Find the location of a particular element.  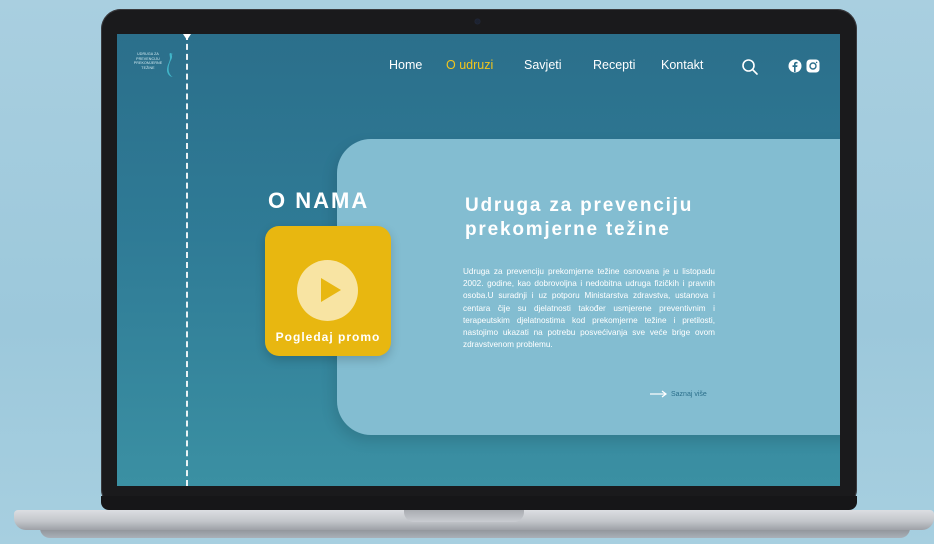

laptop-notch is located at coordinates (464, 516).